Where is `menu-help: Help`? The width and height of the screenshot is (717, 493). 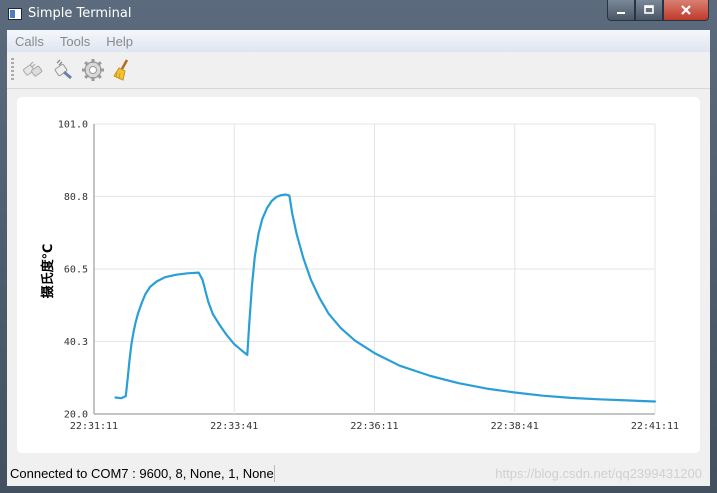
menu-help: Help is located at coordinates (119, 41).